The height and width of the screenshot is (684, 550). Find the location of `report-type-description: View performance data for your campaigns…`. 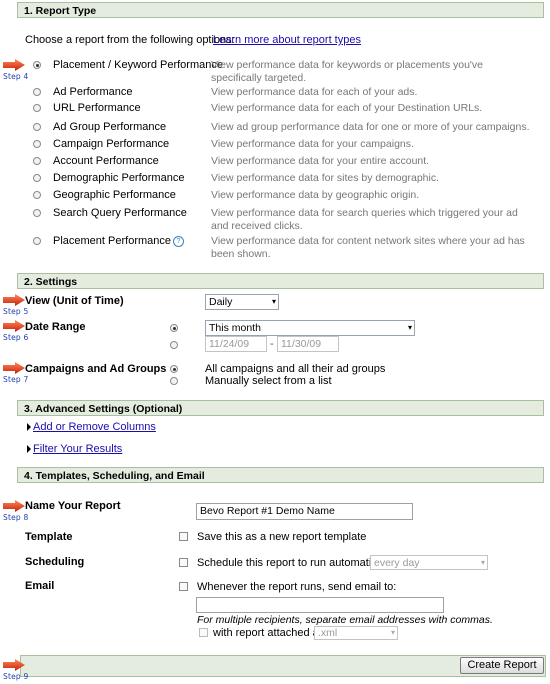

report-type-description: View performance data for your campaigns… is located at coordinates (312, 144).